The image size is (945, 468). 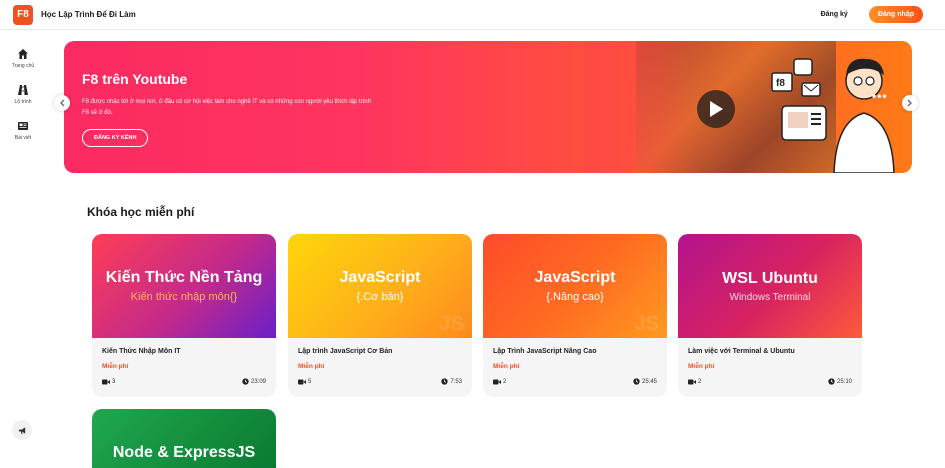 I want to click on sidebar-item-roadmap: Lộ trình, so click(x=23, y=96).